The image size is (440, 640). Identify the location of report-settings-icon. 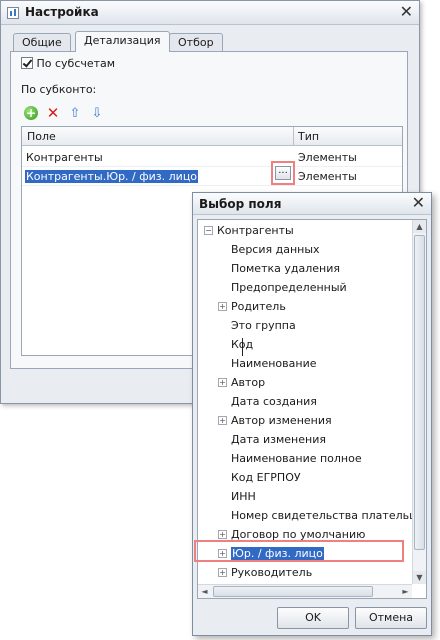
(13, 13).